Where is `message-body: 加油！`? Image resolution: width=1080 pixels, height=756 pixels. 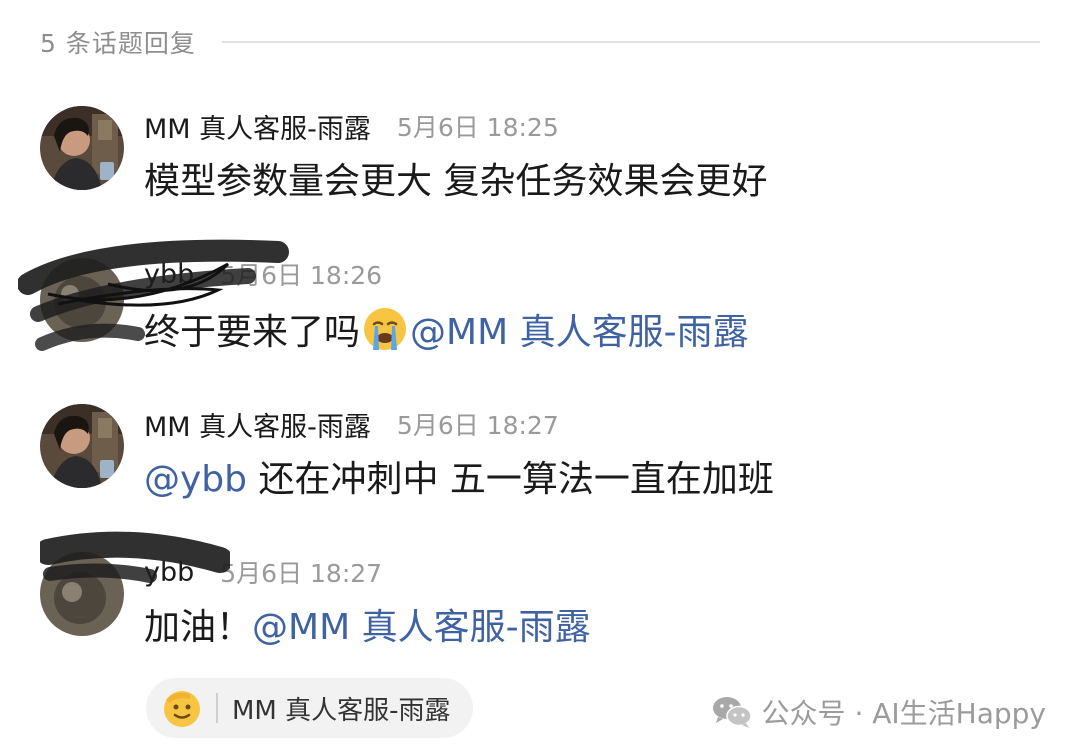 message-body: 加油！ is located at coordinates (198, 627).